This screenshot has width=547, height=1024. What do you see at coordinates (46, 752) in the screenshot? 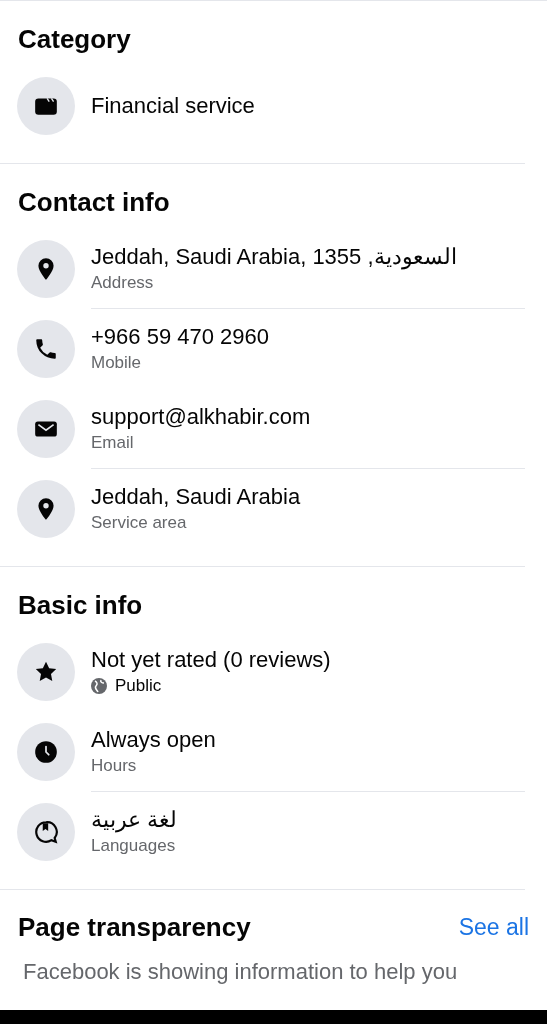
I see `clock-icon` at bounding box center [46, 752].